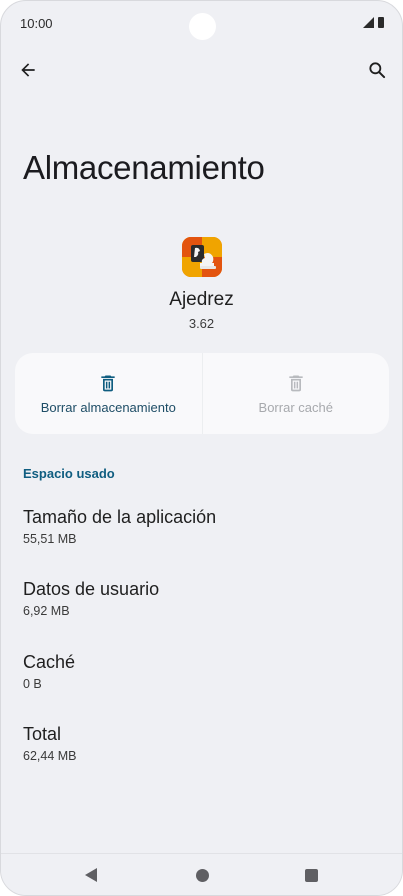 The image size is (403, 896). I want to click on status-time: 10:00, so click(36, 23).